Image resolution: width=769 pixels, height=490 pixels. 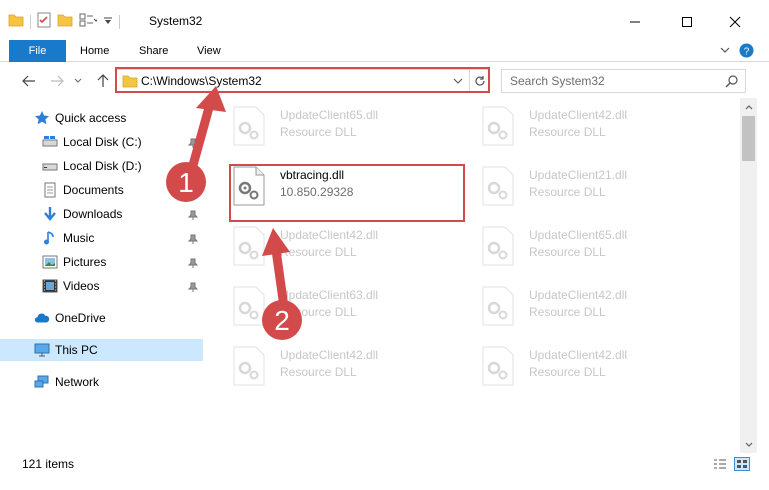 What do you see at coordinates (615, 81) in the screenshot?
I see `search-input` at bounding box center [615, 81].